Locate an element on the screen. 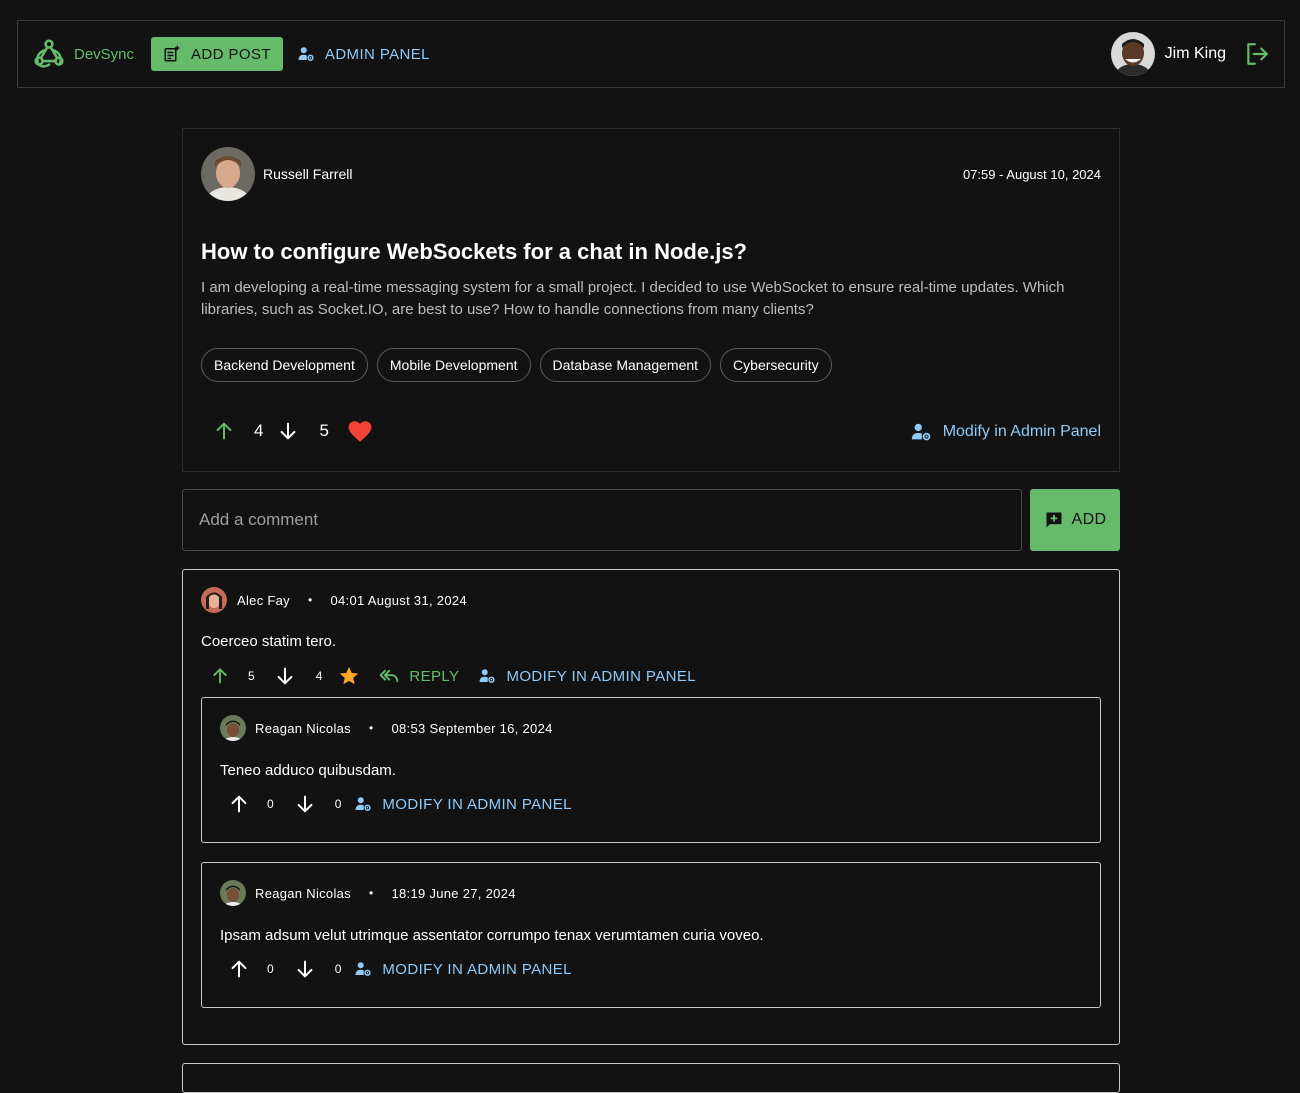 The width and height of the screenshot is (1300, 1093). comment-input-field is located at coordinates (602, 520).